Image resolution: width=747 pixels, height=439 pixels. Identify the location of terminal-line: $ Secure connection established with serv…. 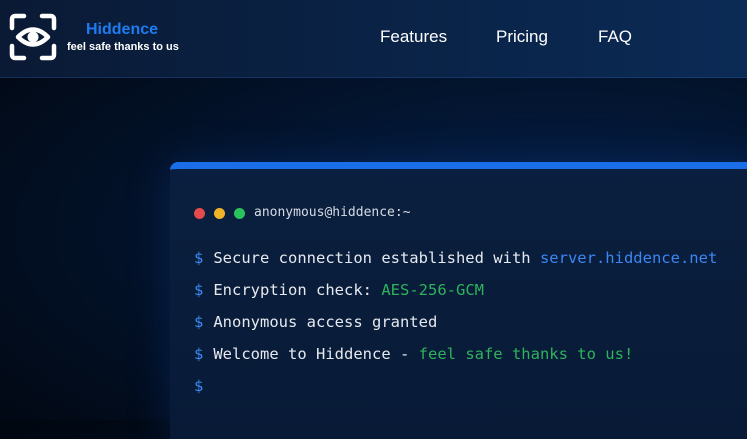
(455, 258).